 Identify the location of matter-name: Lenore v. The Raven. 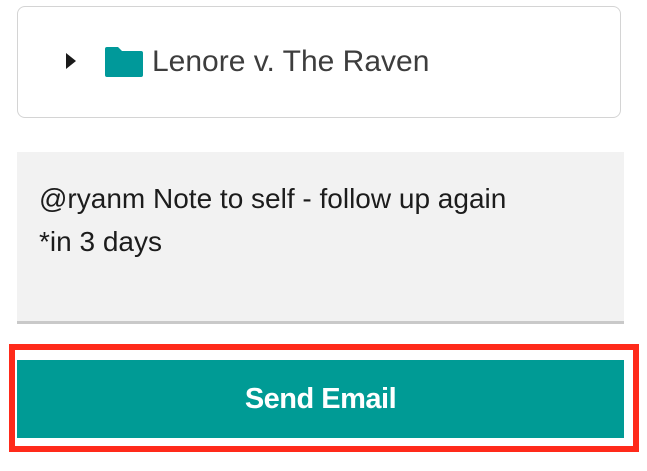
(290, 62).